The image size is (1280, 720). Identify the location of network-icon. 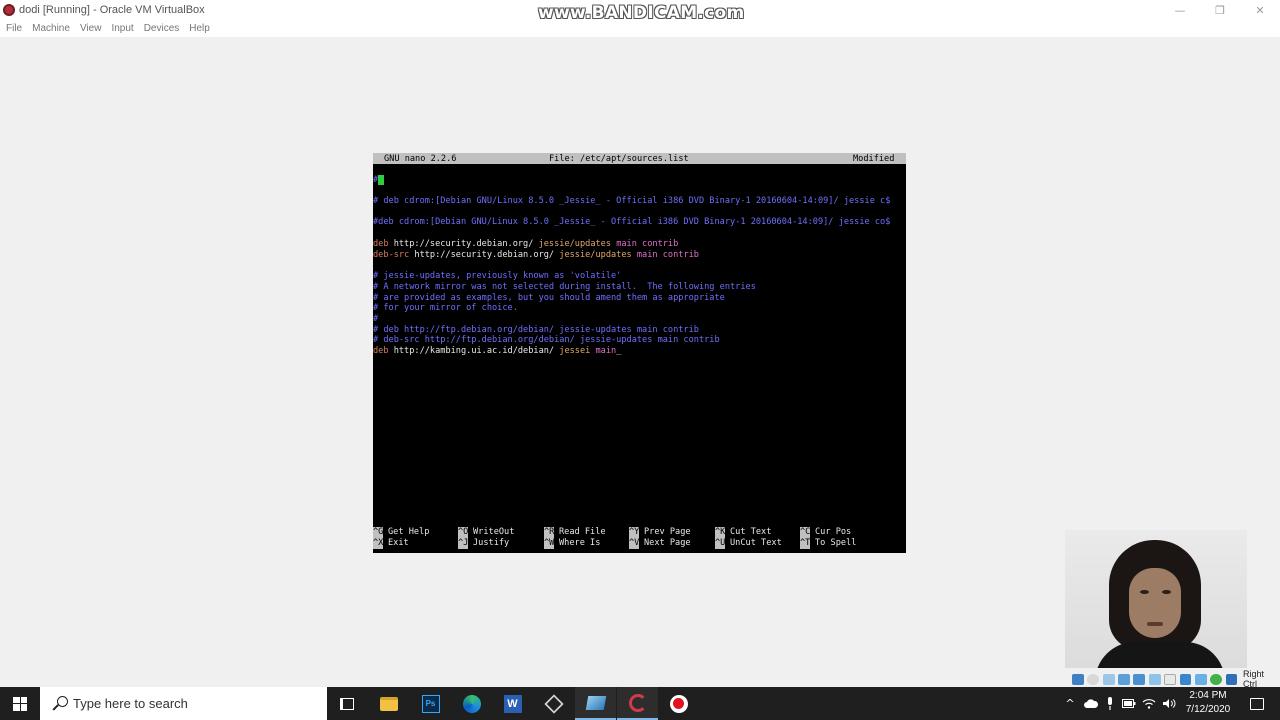
(1124, 679).